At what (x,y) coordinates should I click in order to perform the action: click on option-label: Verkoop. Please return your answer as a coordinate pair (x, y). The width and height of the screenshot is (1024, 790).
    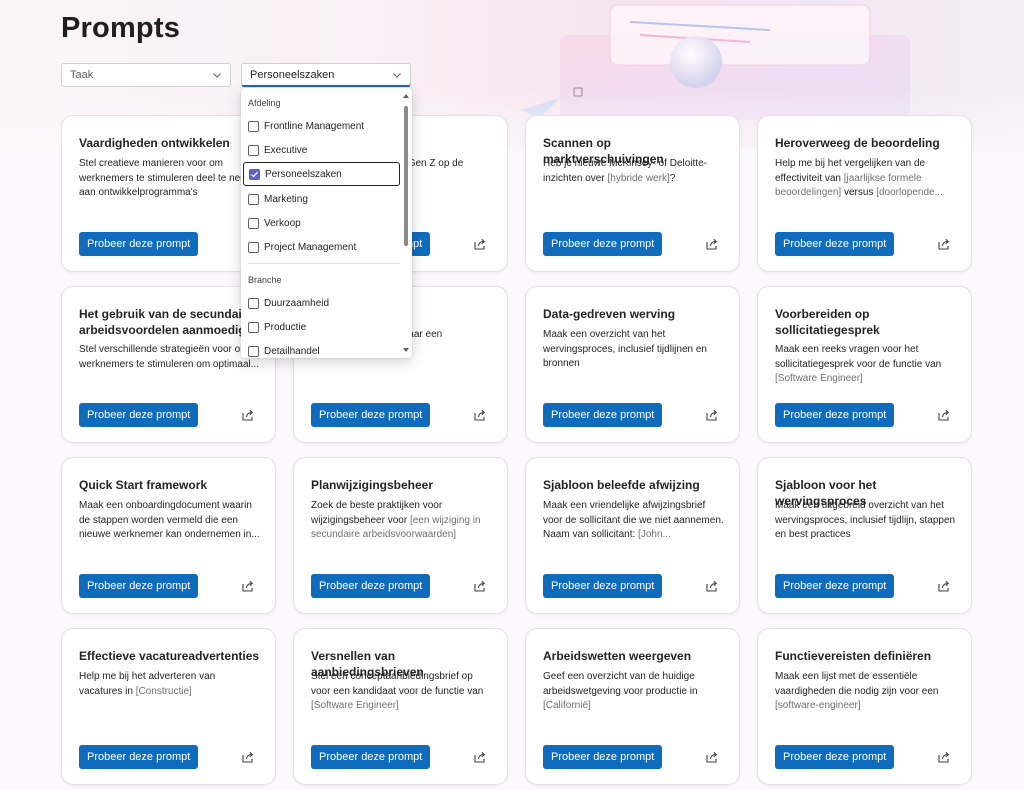
    Looking at the image, I should click on (282, 223).